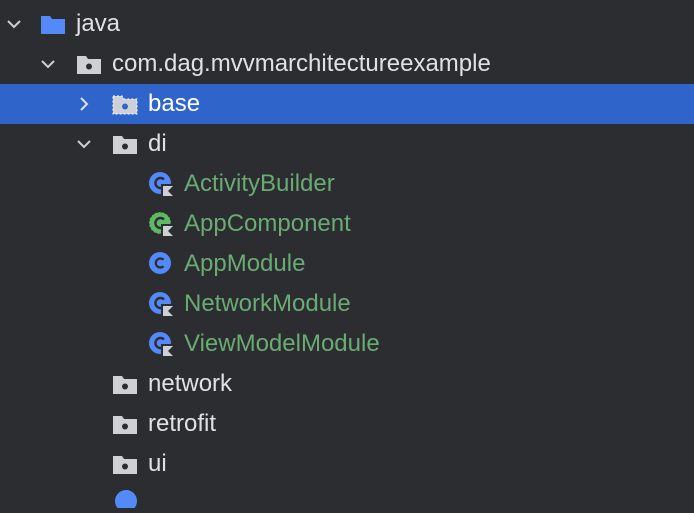  What do you see at coordinates (347, 384) in the screenshot?
I see `tree-item-network: network` at bounding box center [347, 384].